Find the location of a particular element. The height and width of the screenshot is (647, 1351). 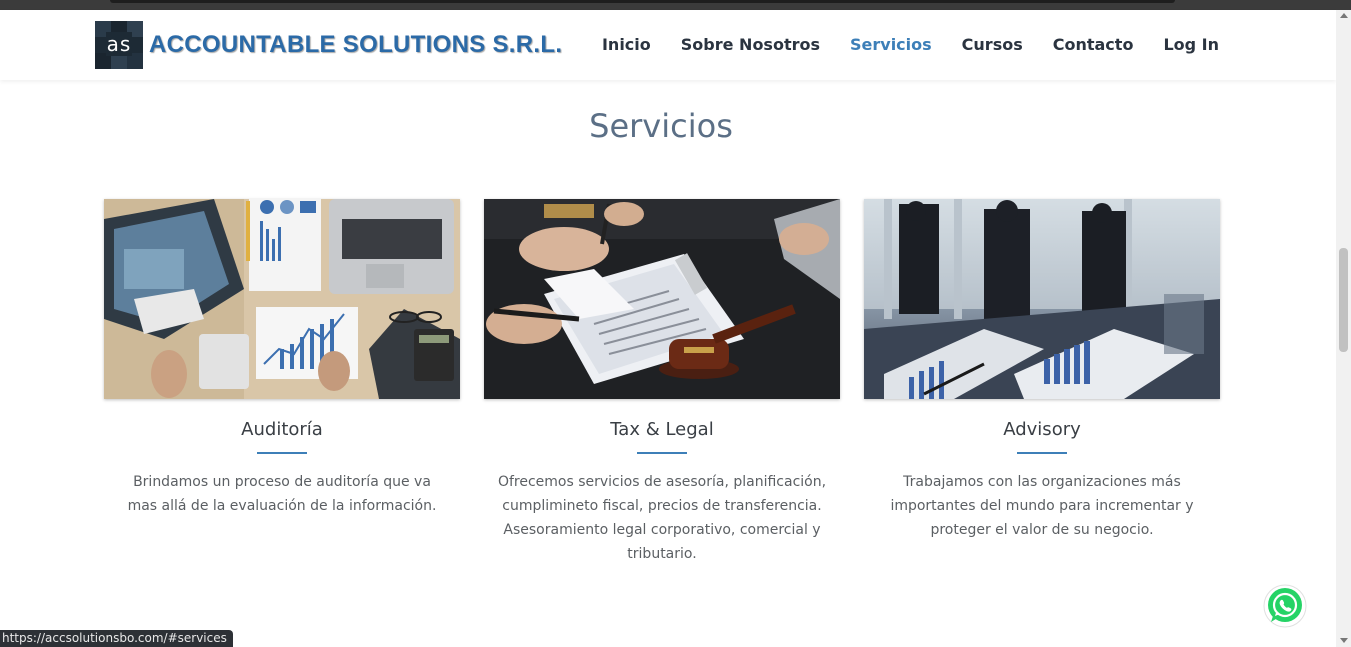

service-image-tax-legal is located at coordinates (662, 299).